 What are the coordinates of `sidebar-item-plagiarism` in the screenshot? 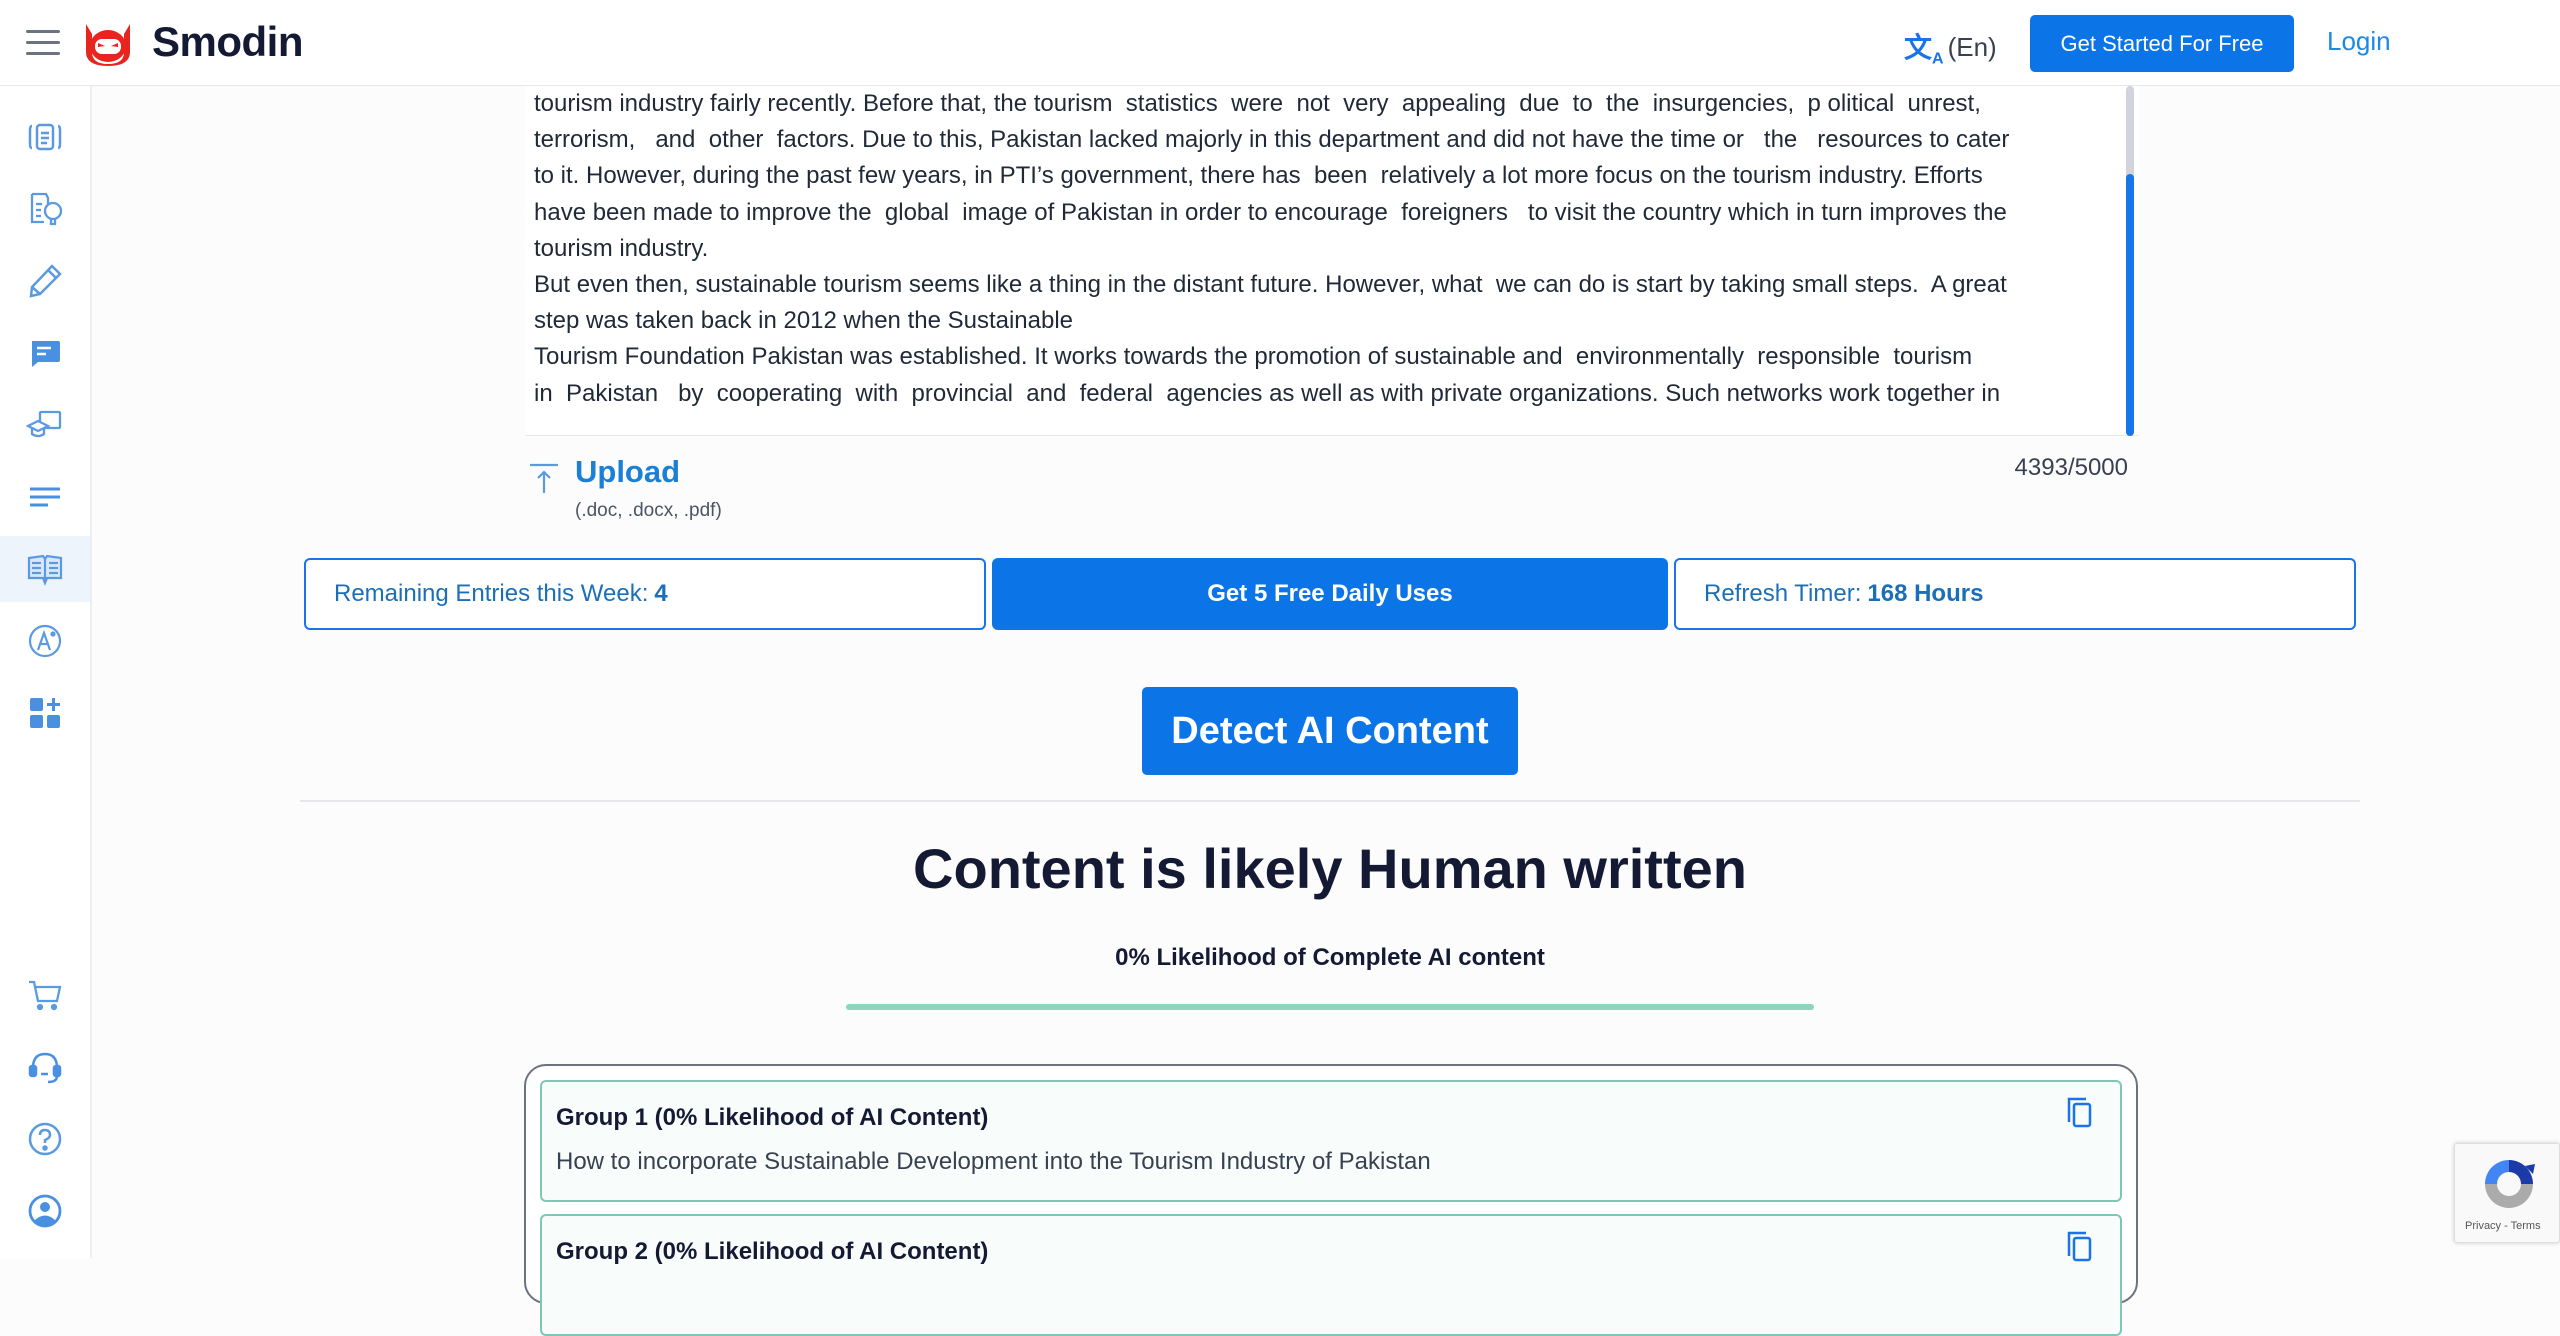 It's located at (45, 569).